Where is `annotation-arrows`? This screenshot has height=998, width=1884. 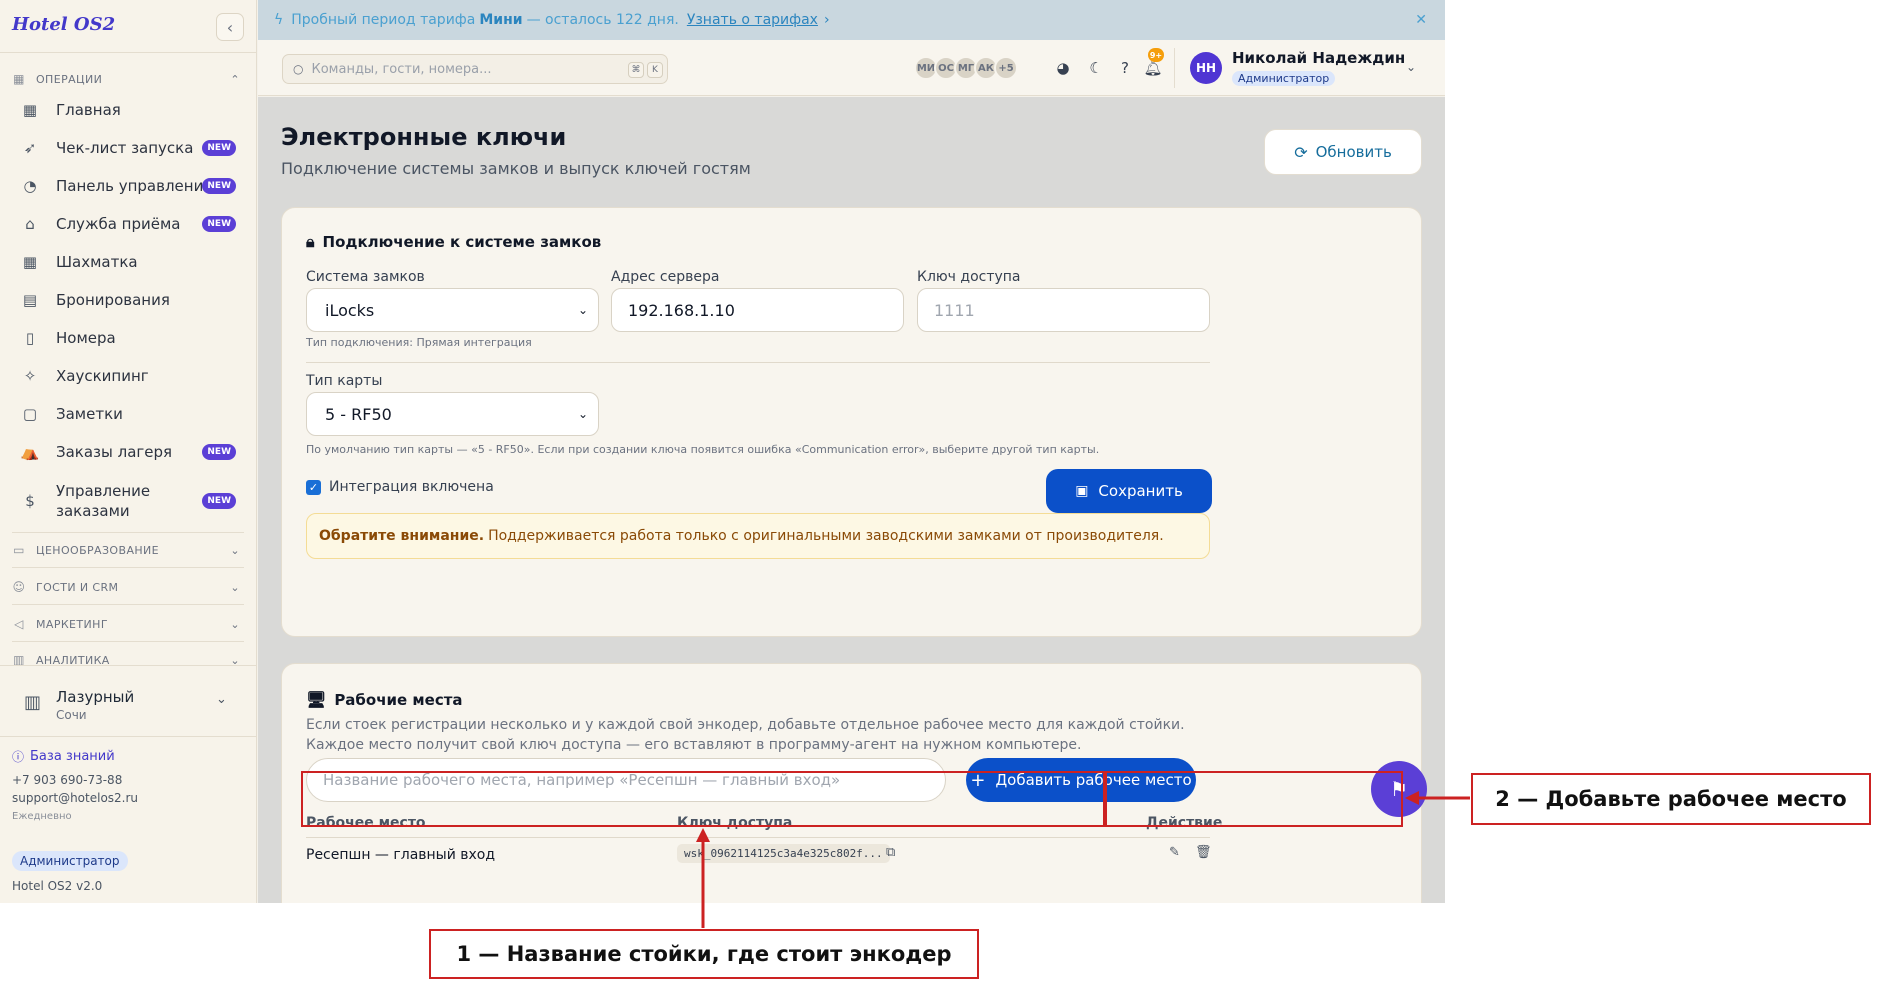
annotation-arrows is located at coordinates (1083, 859).